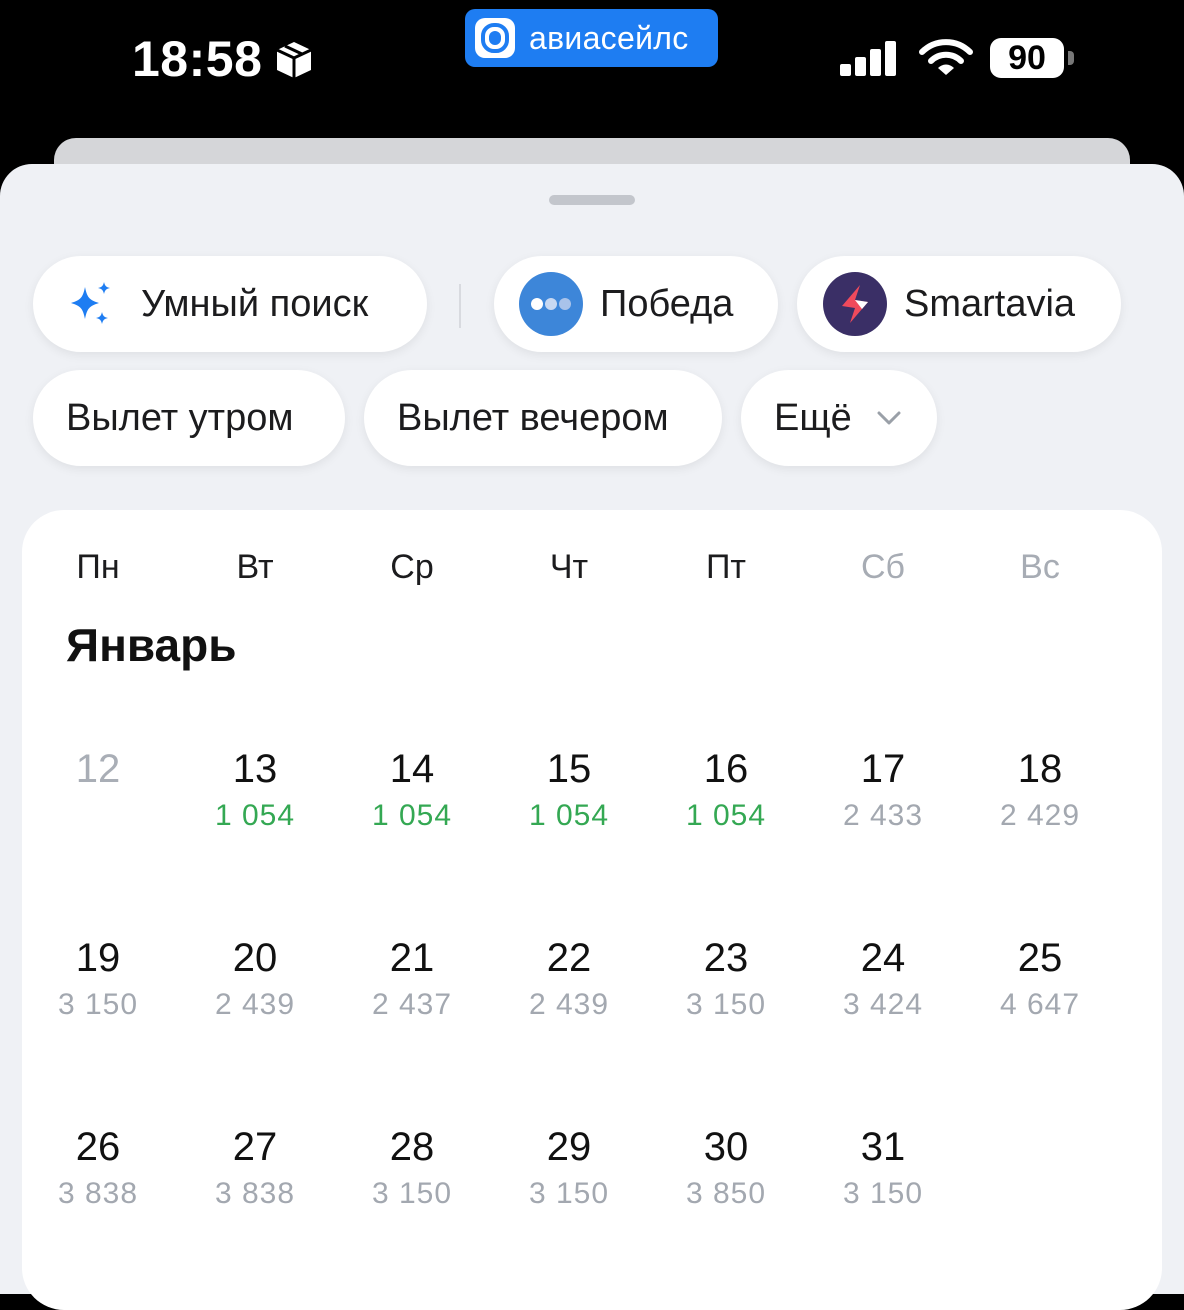 The image size is (1184, 1310). I want to click on calendar-day: 24 3 424, so click(883, 979).